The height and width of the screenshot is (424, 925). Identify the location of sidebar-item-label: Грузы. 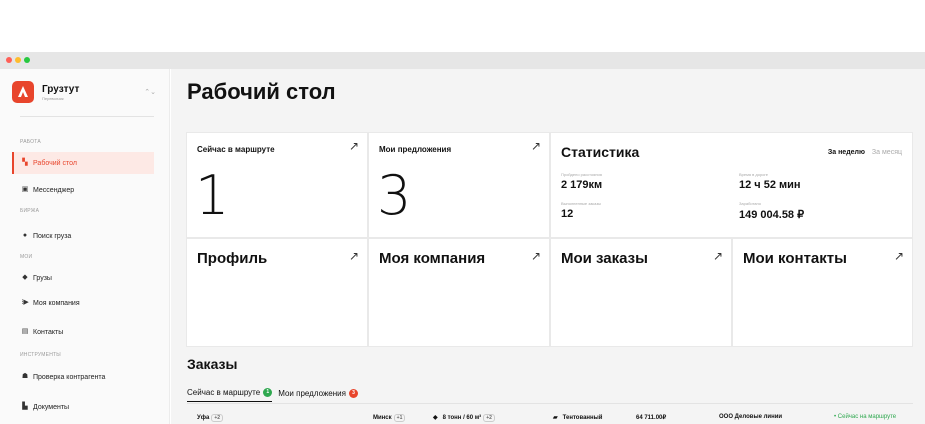
(42, 278).